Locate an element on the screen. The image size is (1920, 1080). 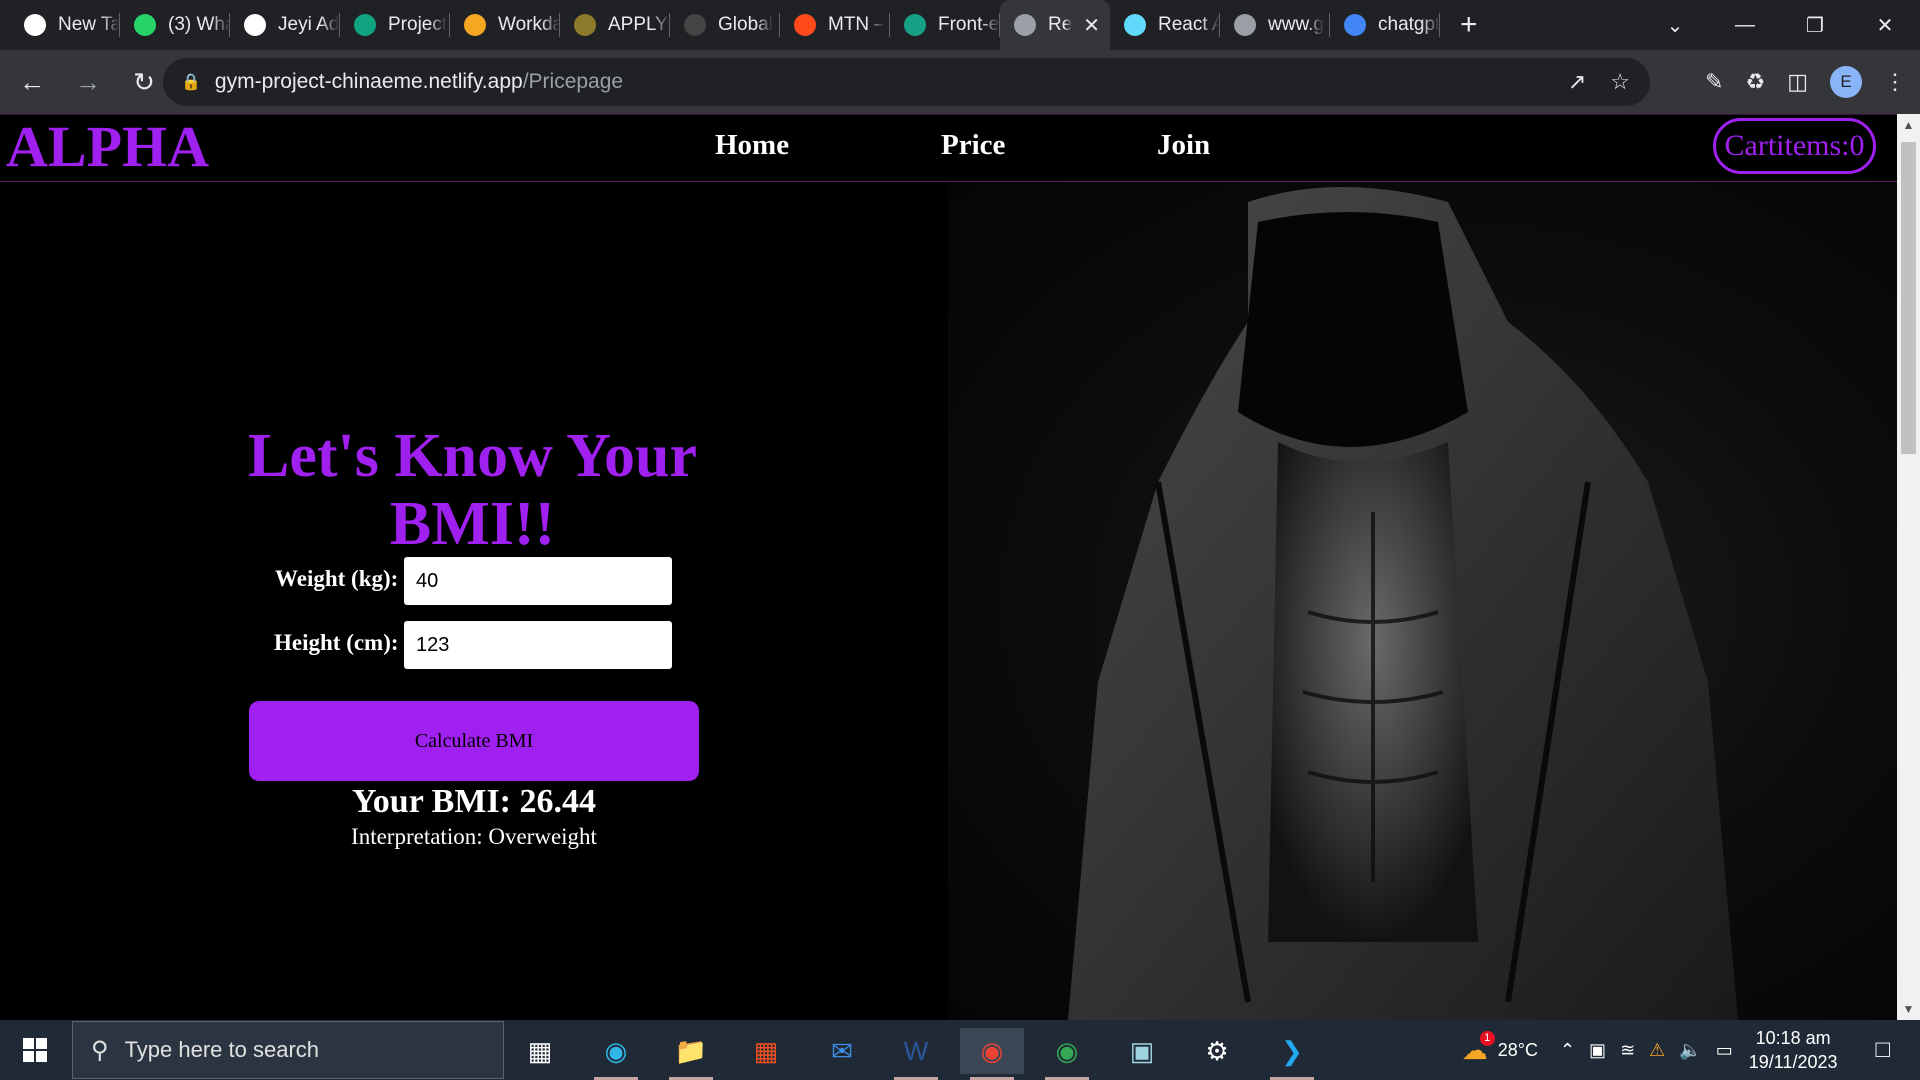
window-controls: ⌄ — ❐ ✕ is located at coordinates (1780, 25).